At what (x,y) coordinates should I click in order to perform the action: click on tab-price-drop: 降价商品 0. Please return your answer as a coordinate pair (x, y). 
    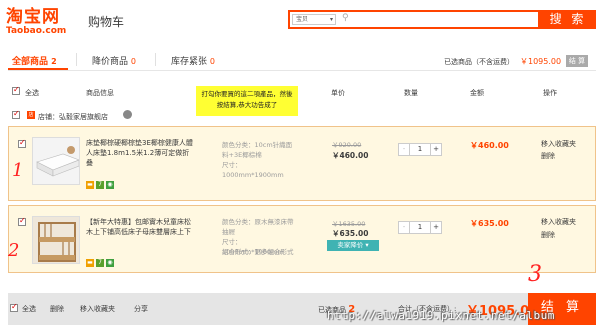
    Looking at the image, I should click on (114, 60).